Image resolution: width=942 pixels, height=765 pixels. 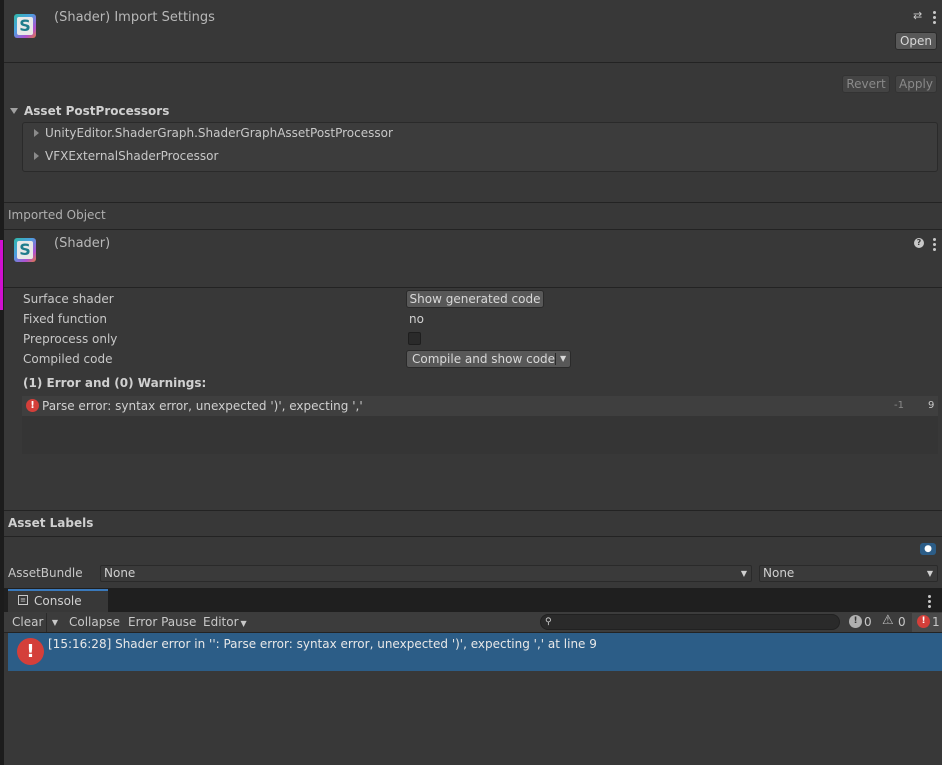 What do you see at coordinates (473, 600) in the screenshot?
I see `console-tabbar` at bounding box center [473, 600].